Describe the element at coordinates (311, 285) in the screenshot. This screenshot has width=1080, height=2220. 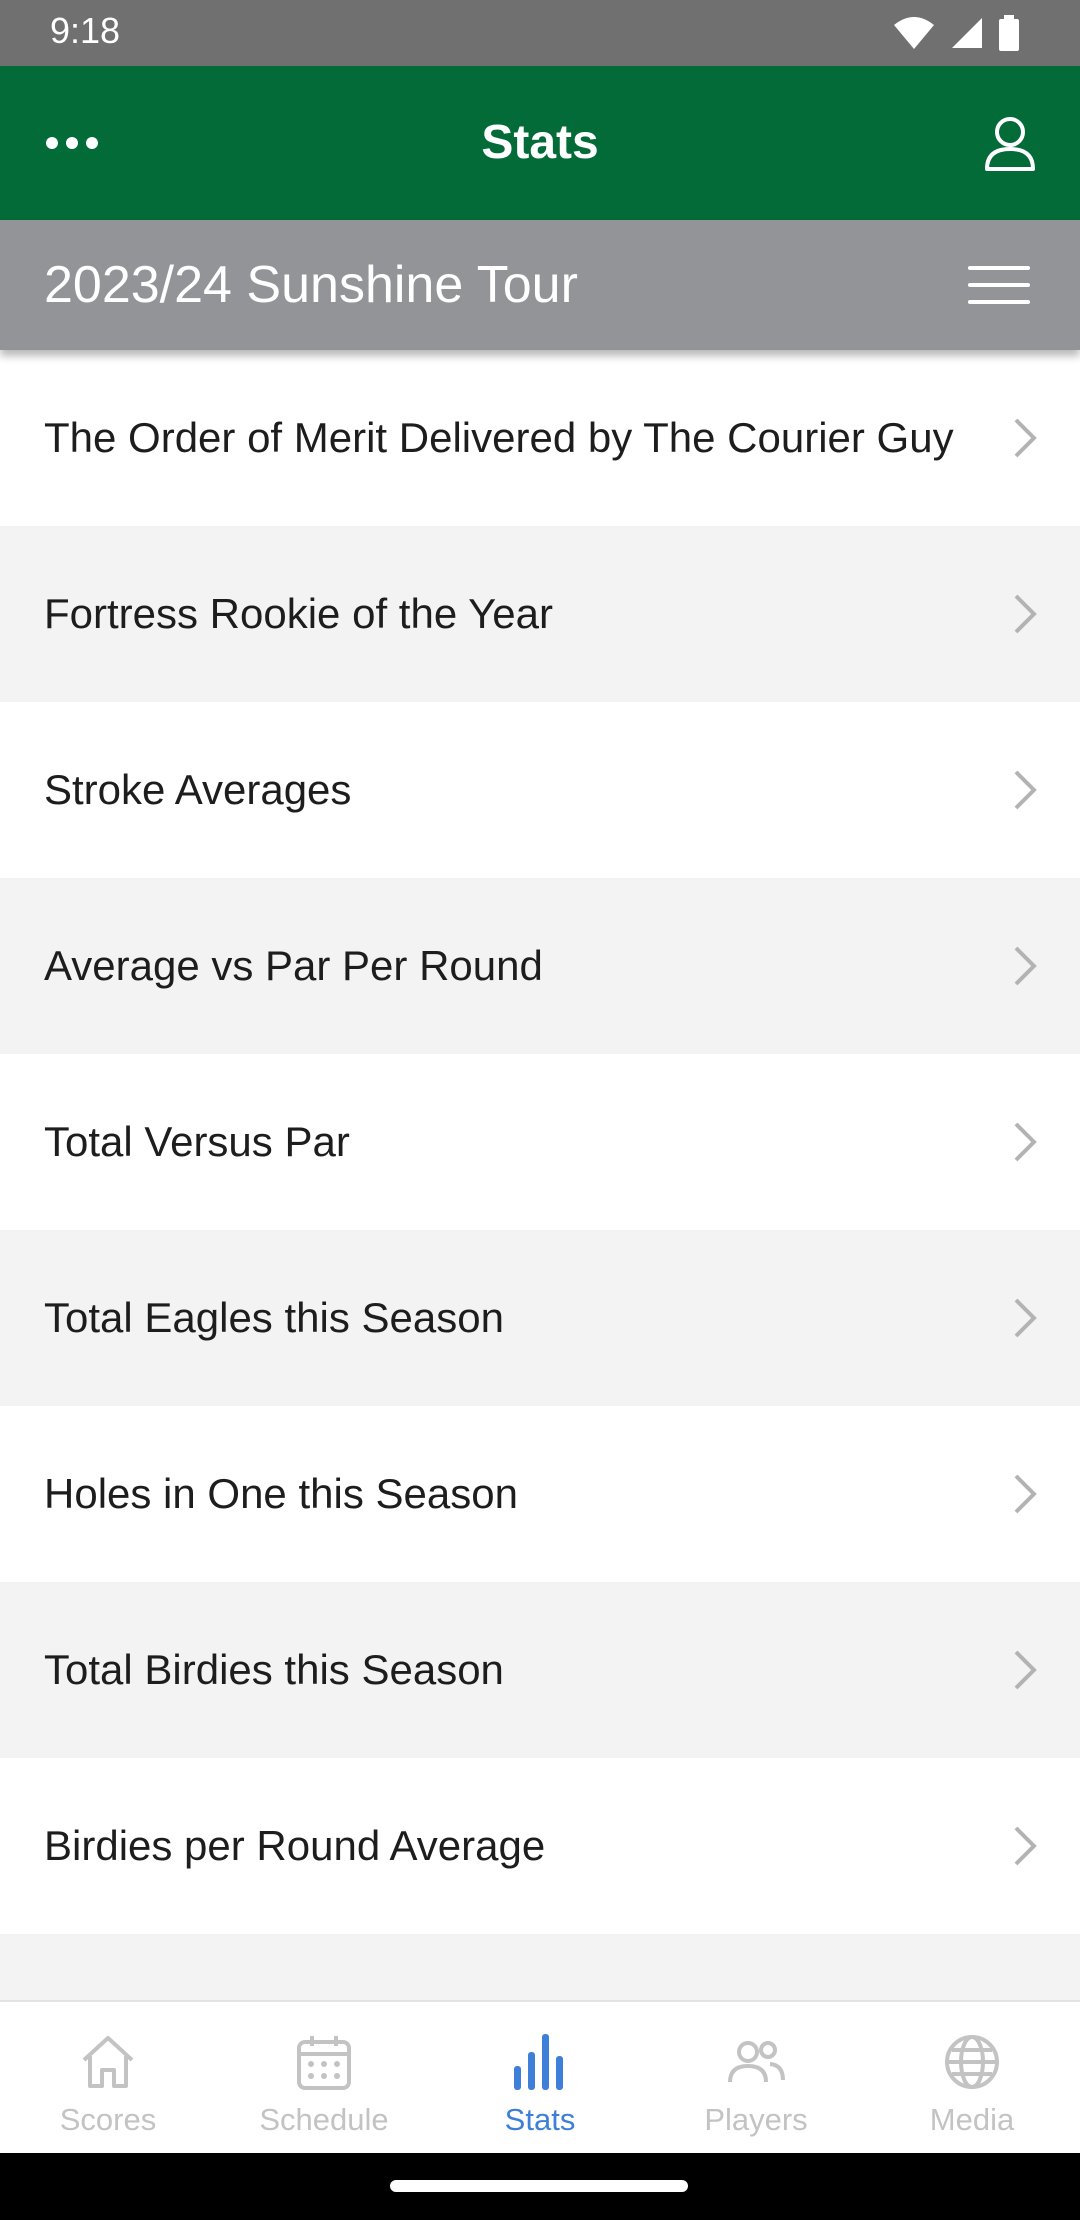
I see `season-title: 2023/24 Sunshine Tour` at that location.